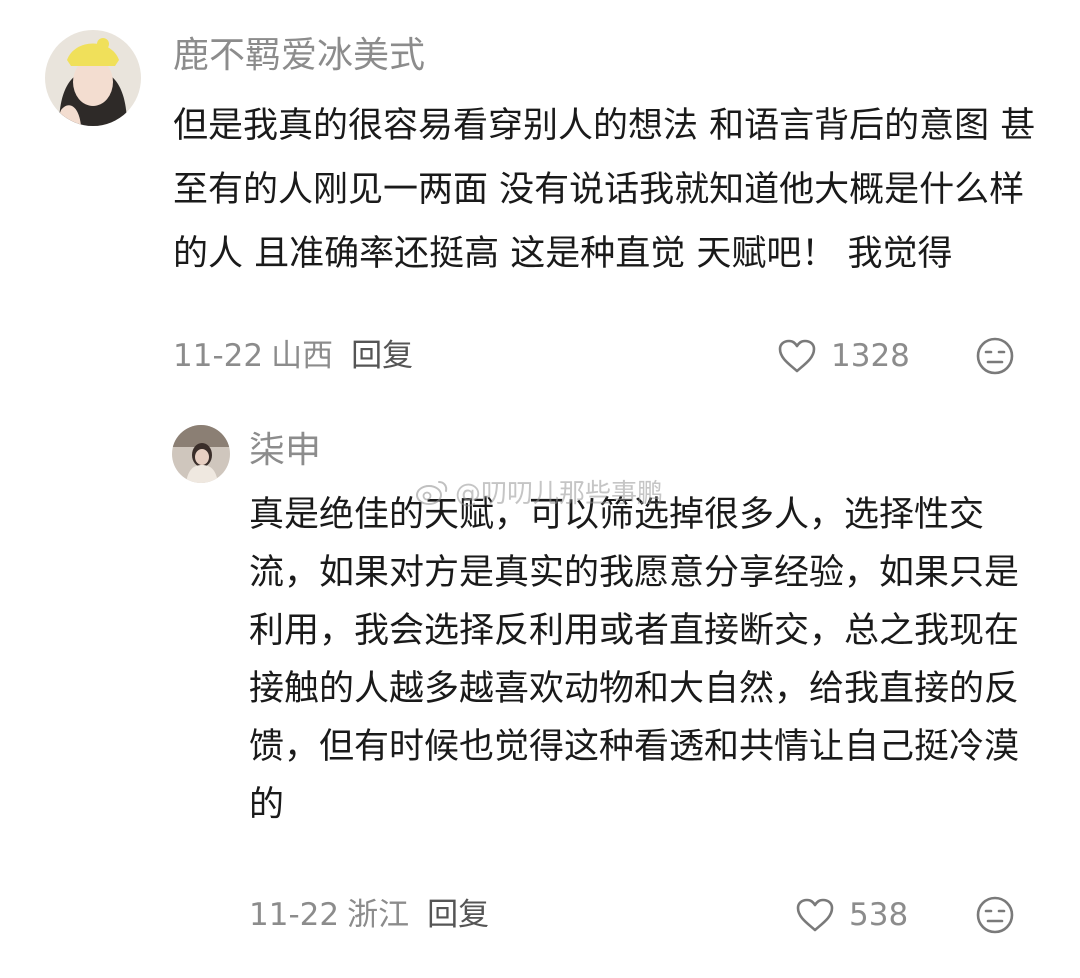 This screenshot has width=1080, height=978. I want to click on reaction-button, so click(995, 915).